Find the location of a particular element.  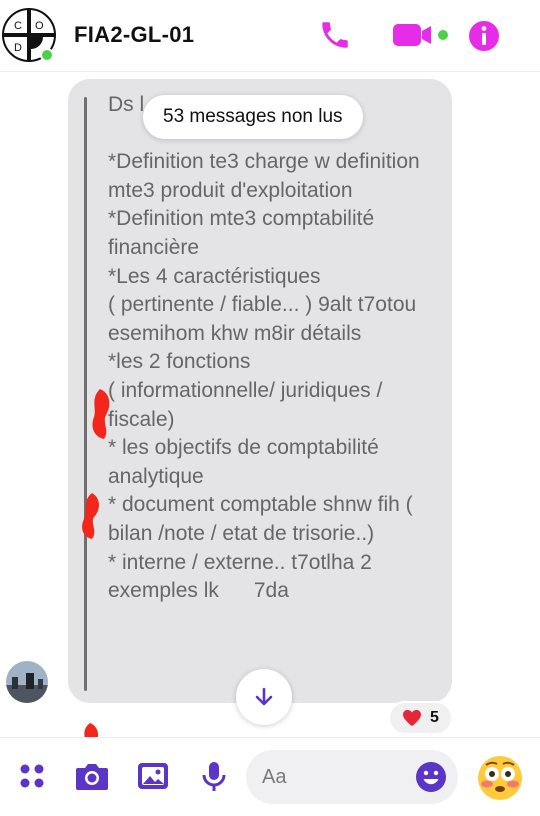

conversation-title: FIA2-GL-01 is located at coordinates (134, 35).